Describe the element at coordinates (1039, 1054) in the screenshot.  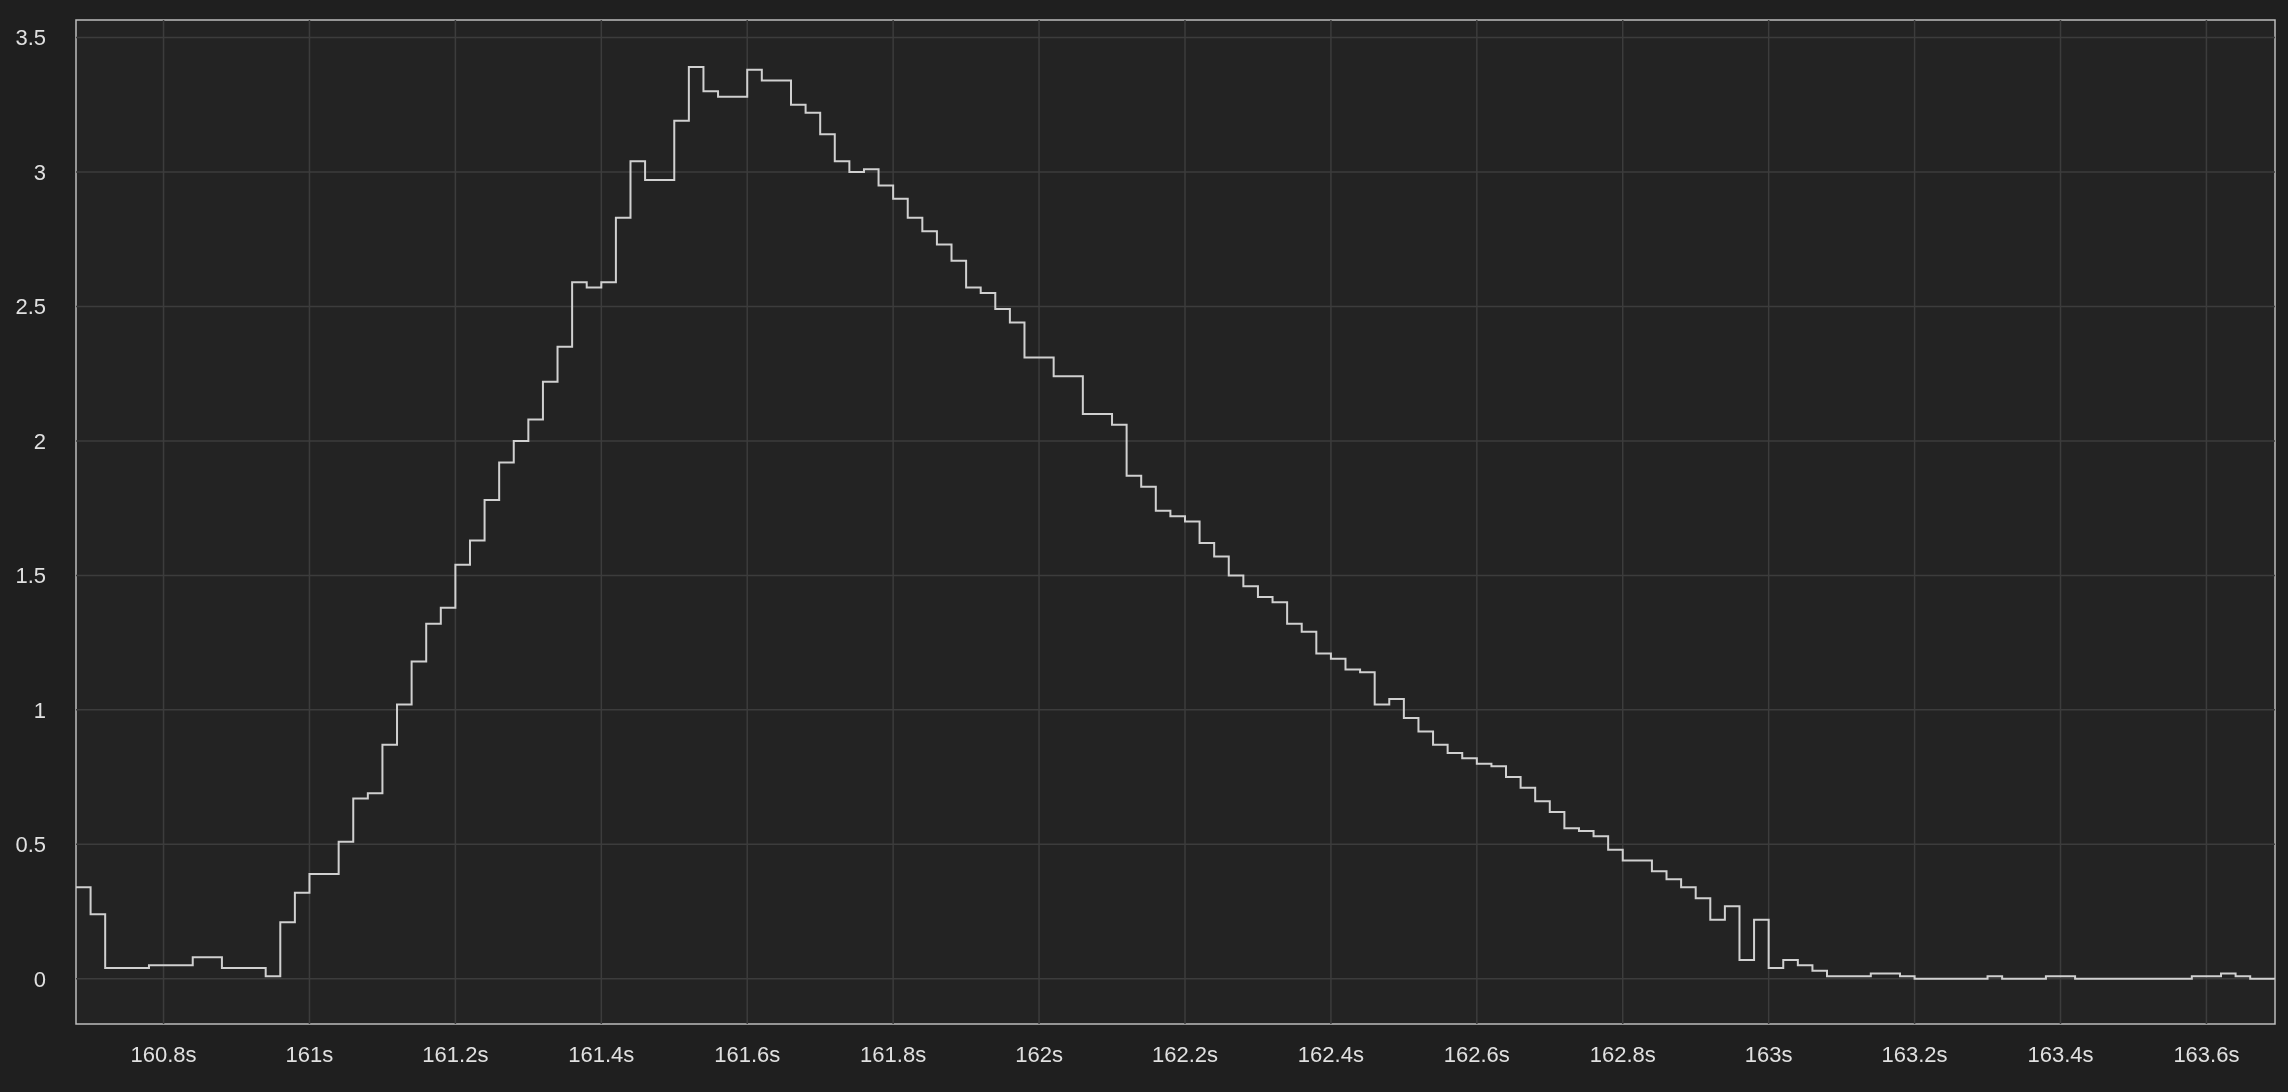
I see `axis-tick-label: 162s` at that location.